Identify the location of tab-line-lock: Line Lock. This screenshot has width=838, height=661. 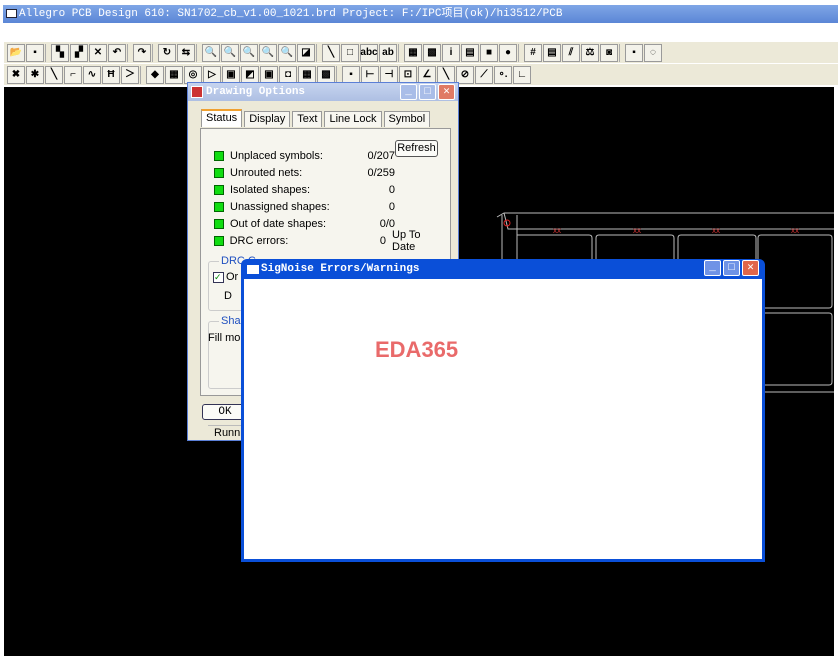
(353, 119).